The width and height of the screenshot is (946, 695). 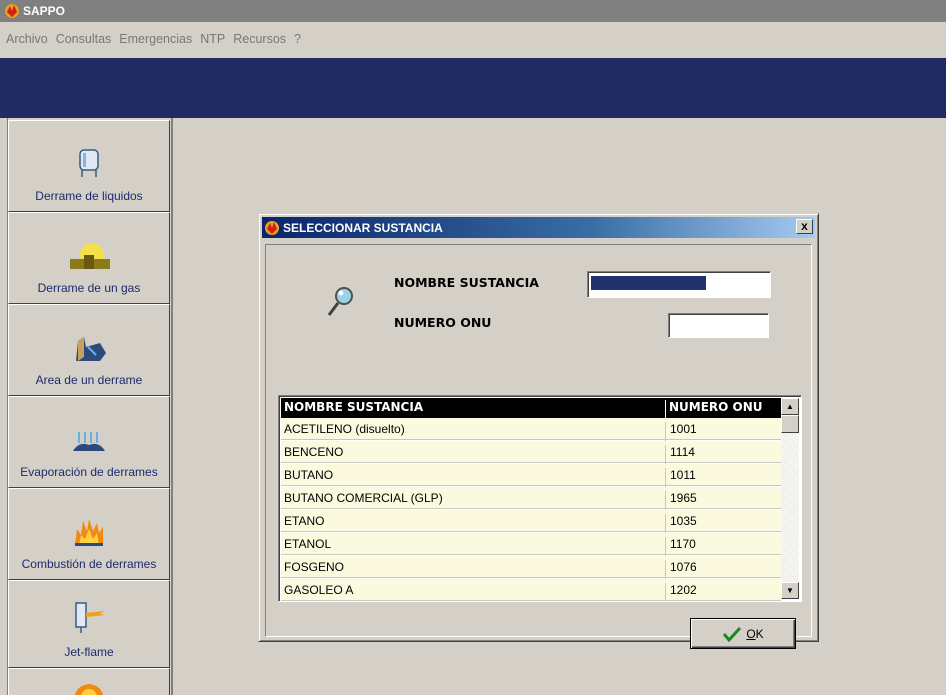 What do you see at coordinates (340, 301) in the screenshot?
I see `magnifier-icon` at bounding box center [340, 301].